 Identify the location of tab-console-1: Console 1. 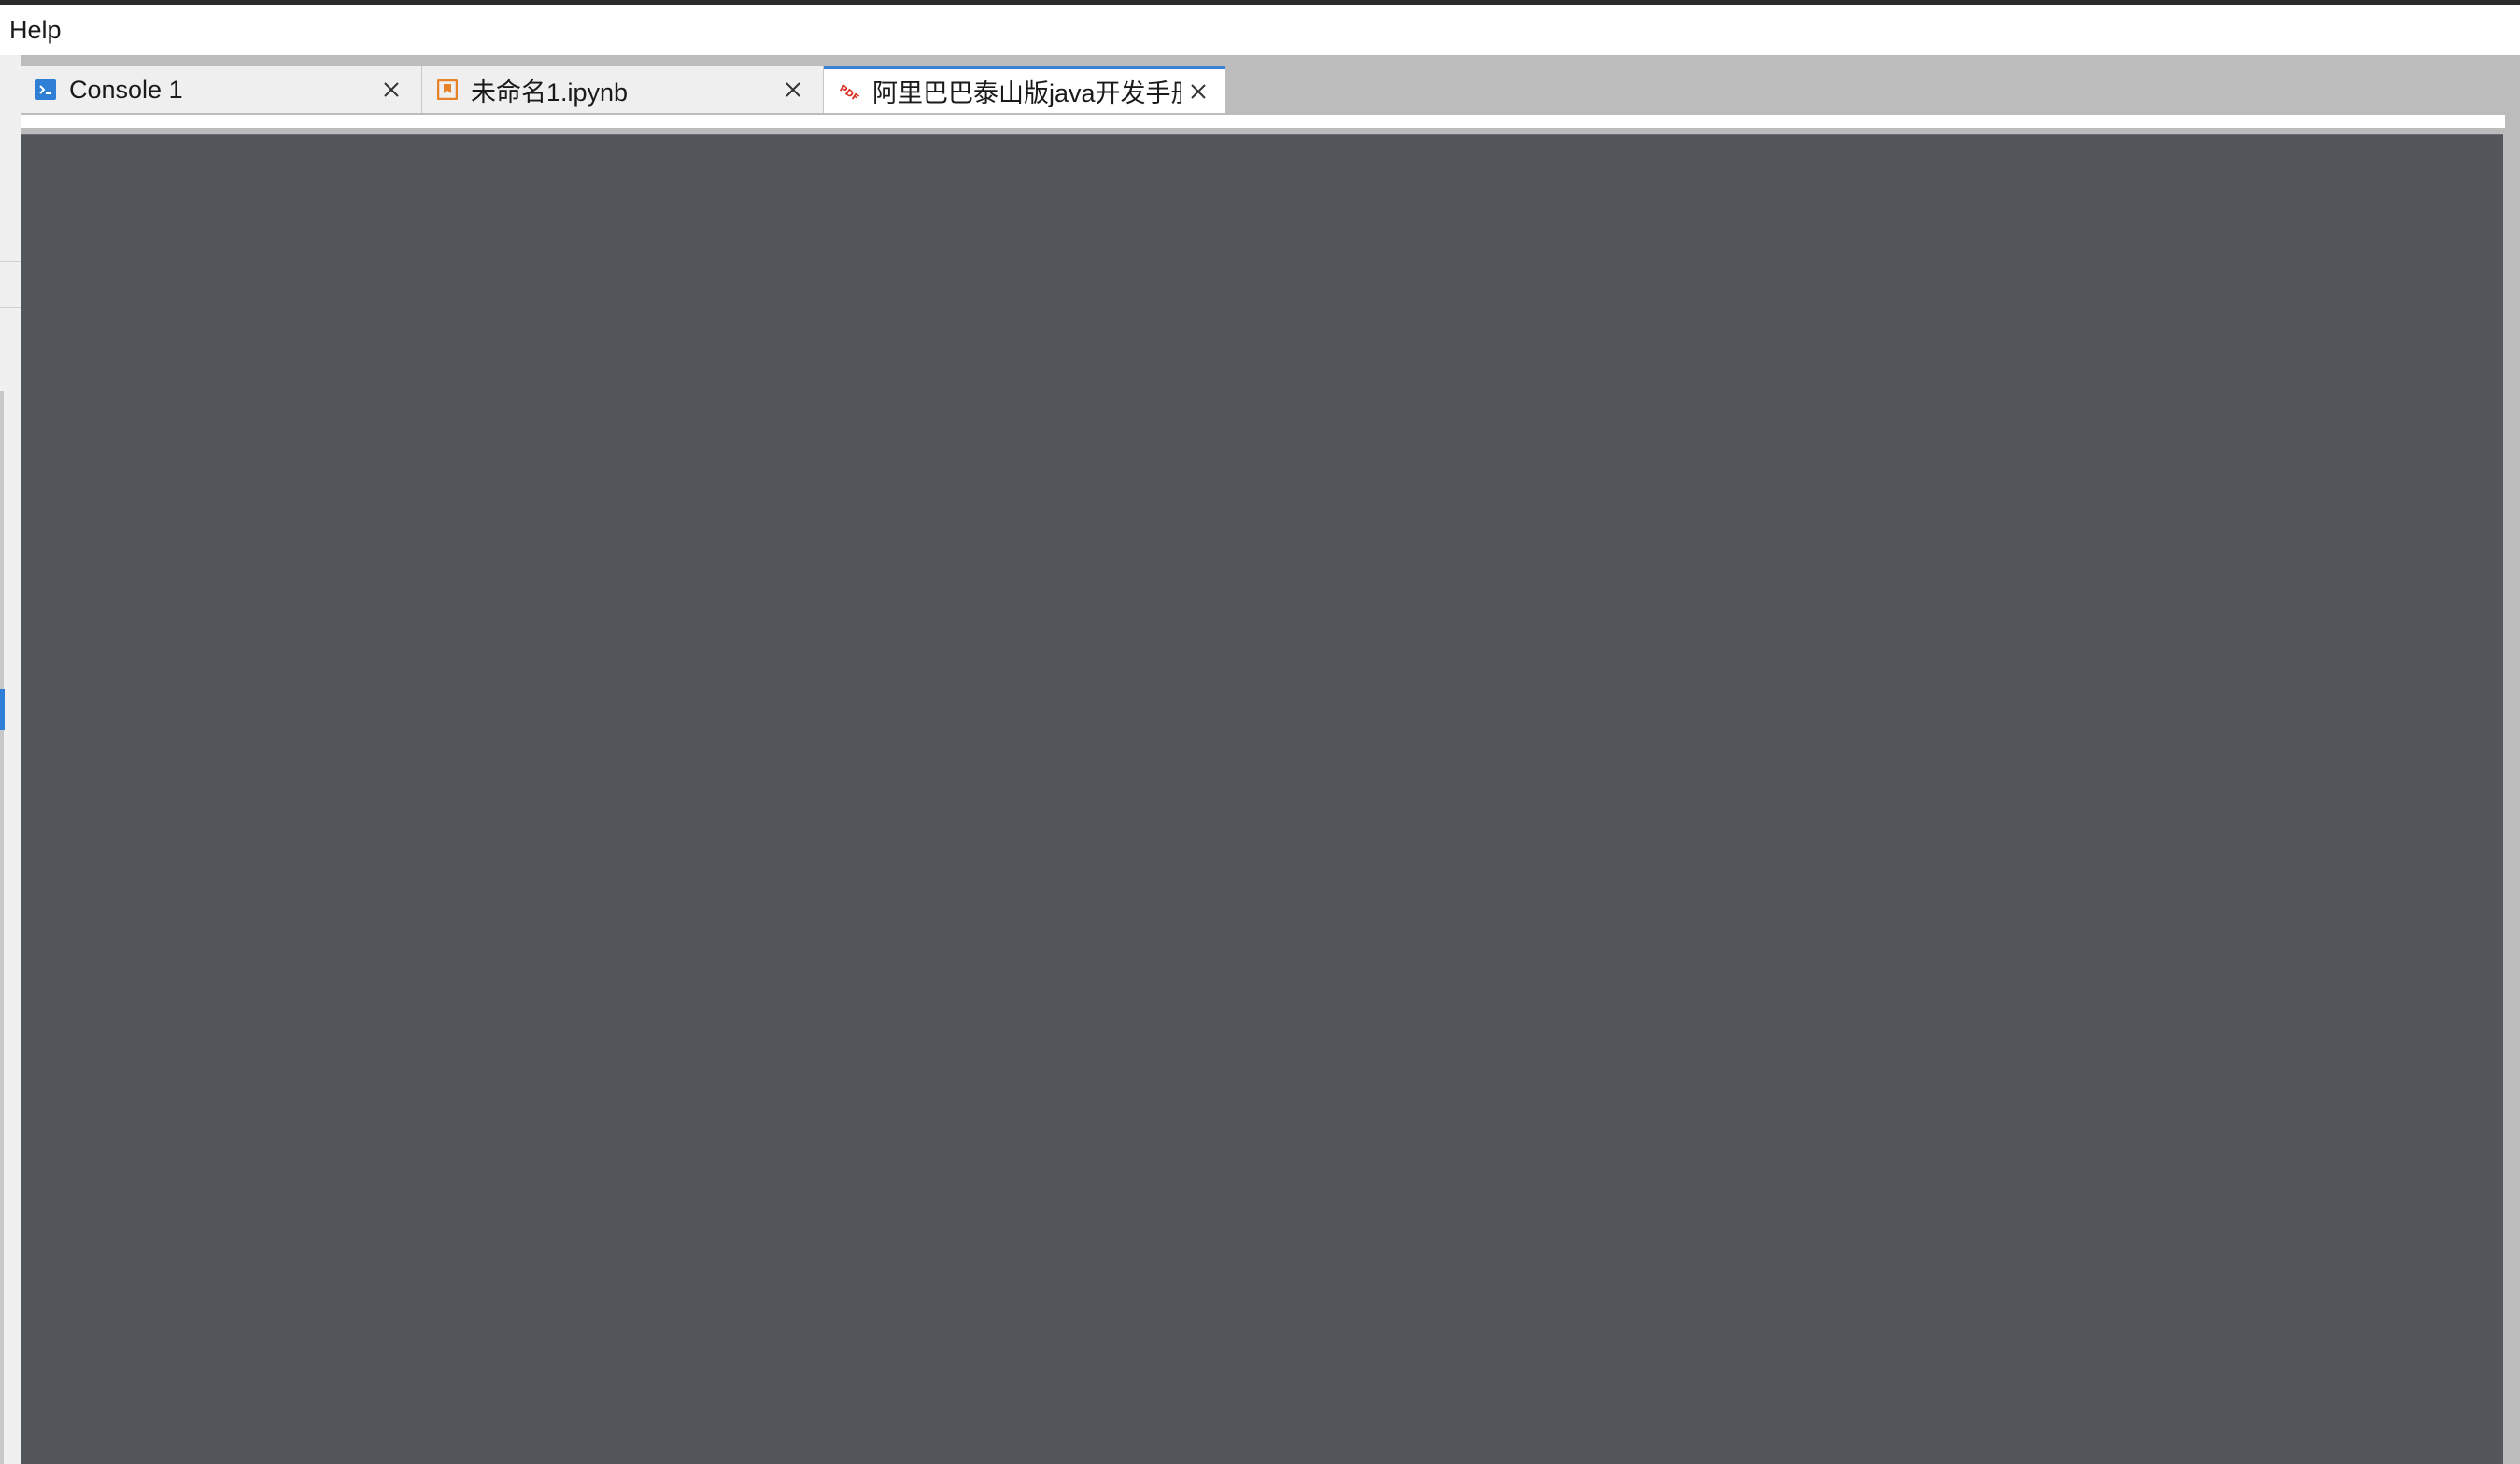
(221, 89).